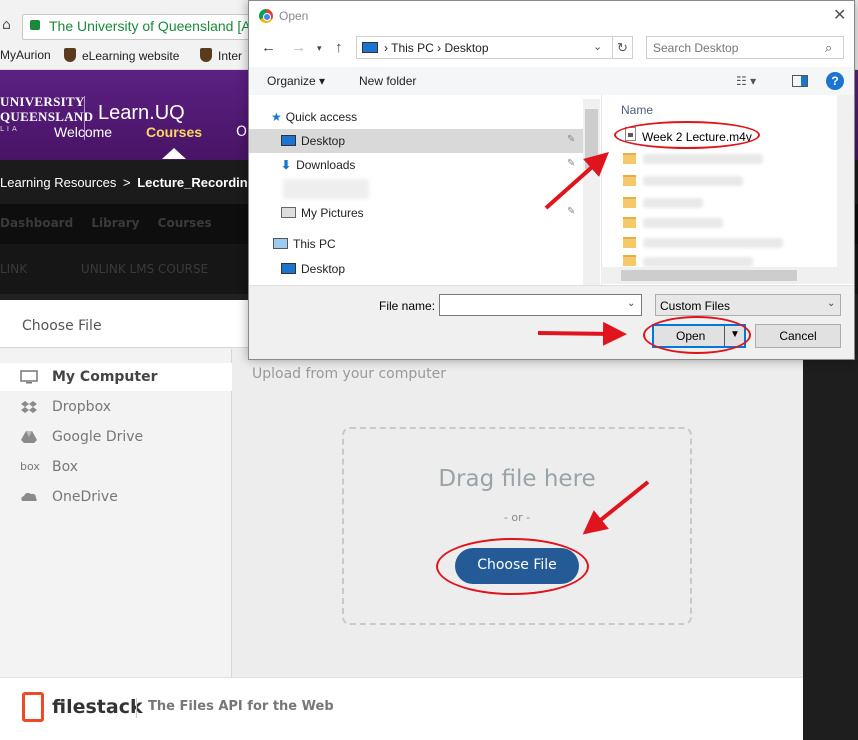 The height and width of the screenshot is (740, 858). What do you see at coordinates (13, 269) in the screenshot?
I see `link-button: LINK` at bounding box center [13, 269].